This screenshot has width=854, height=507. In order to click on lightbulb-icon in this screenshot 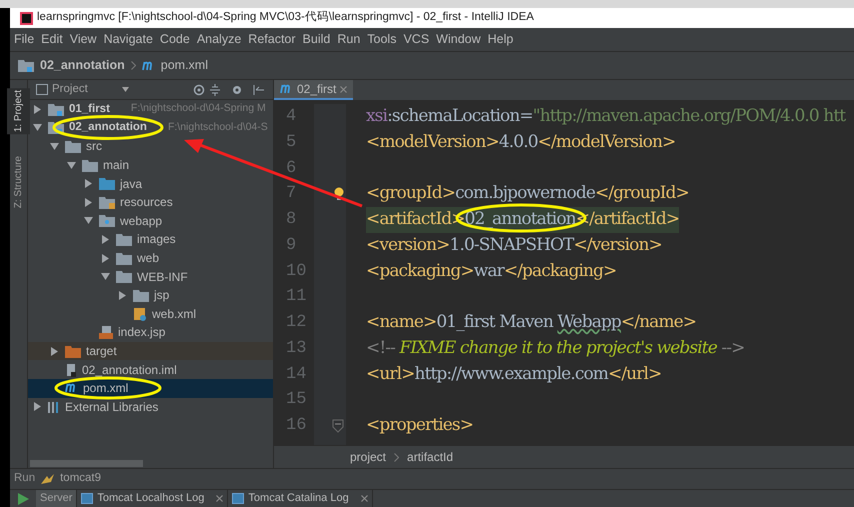, I will do `click(339, 194)`.